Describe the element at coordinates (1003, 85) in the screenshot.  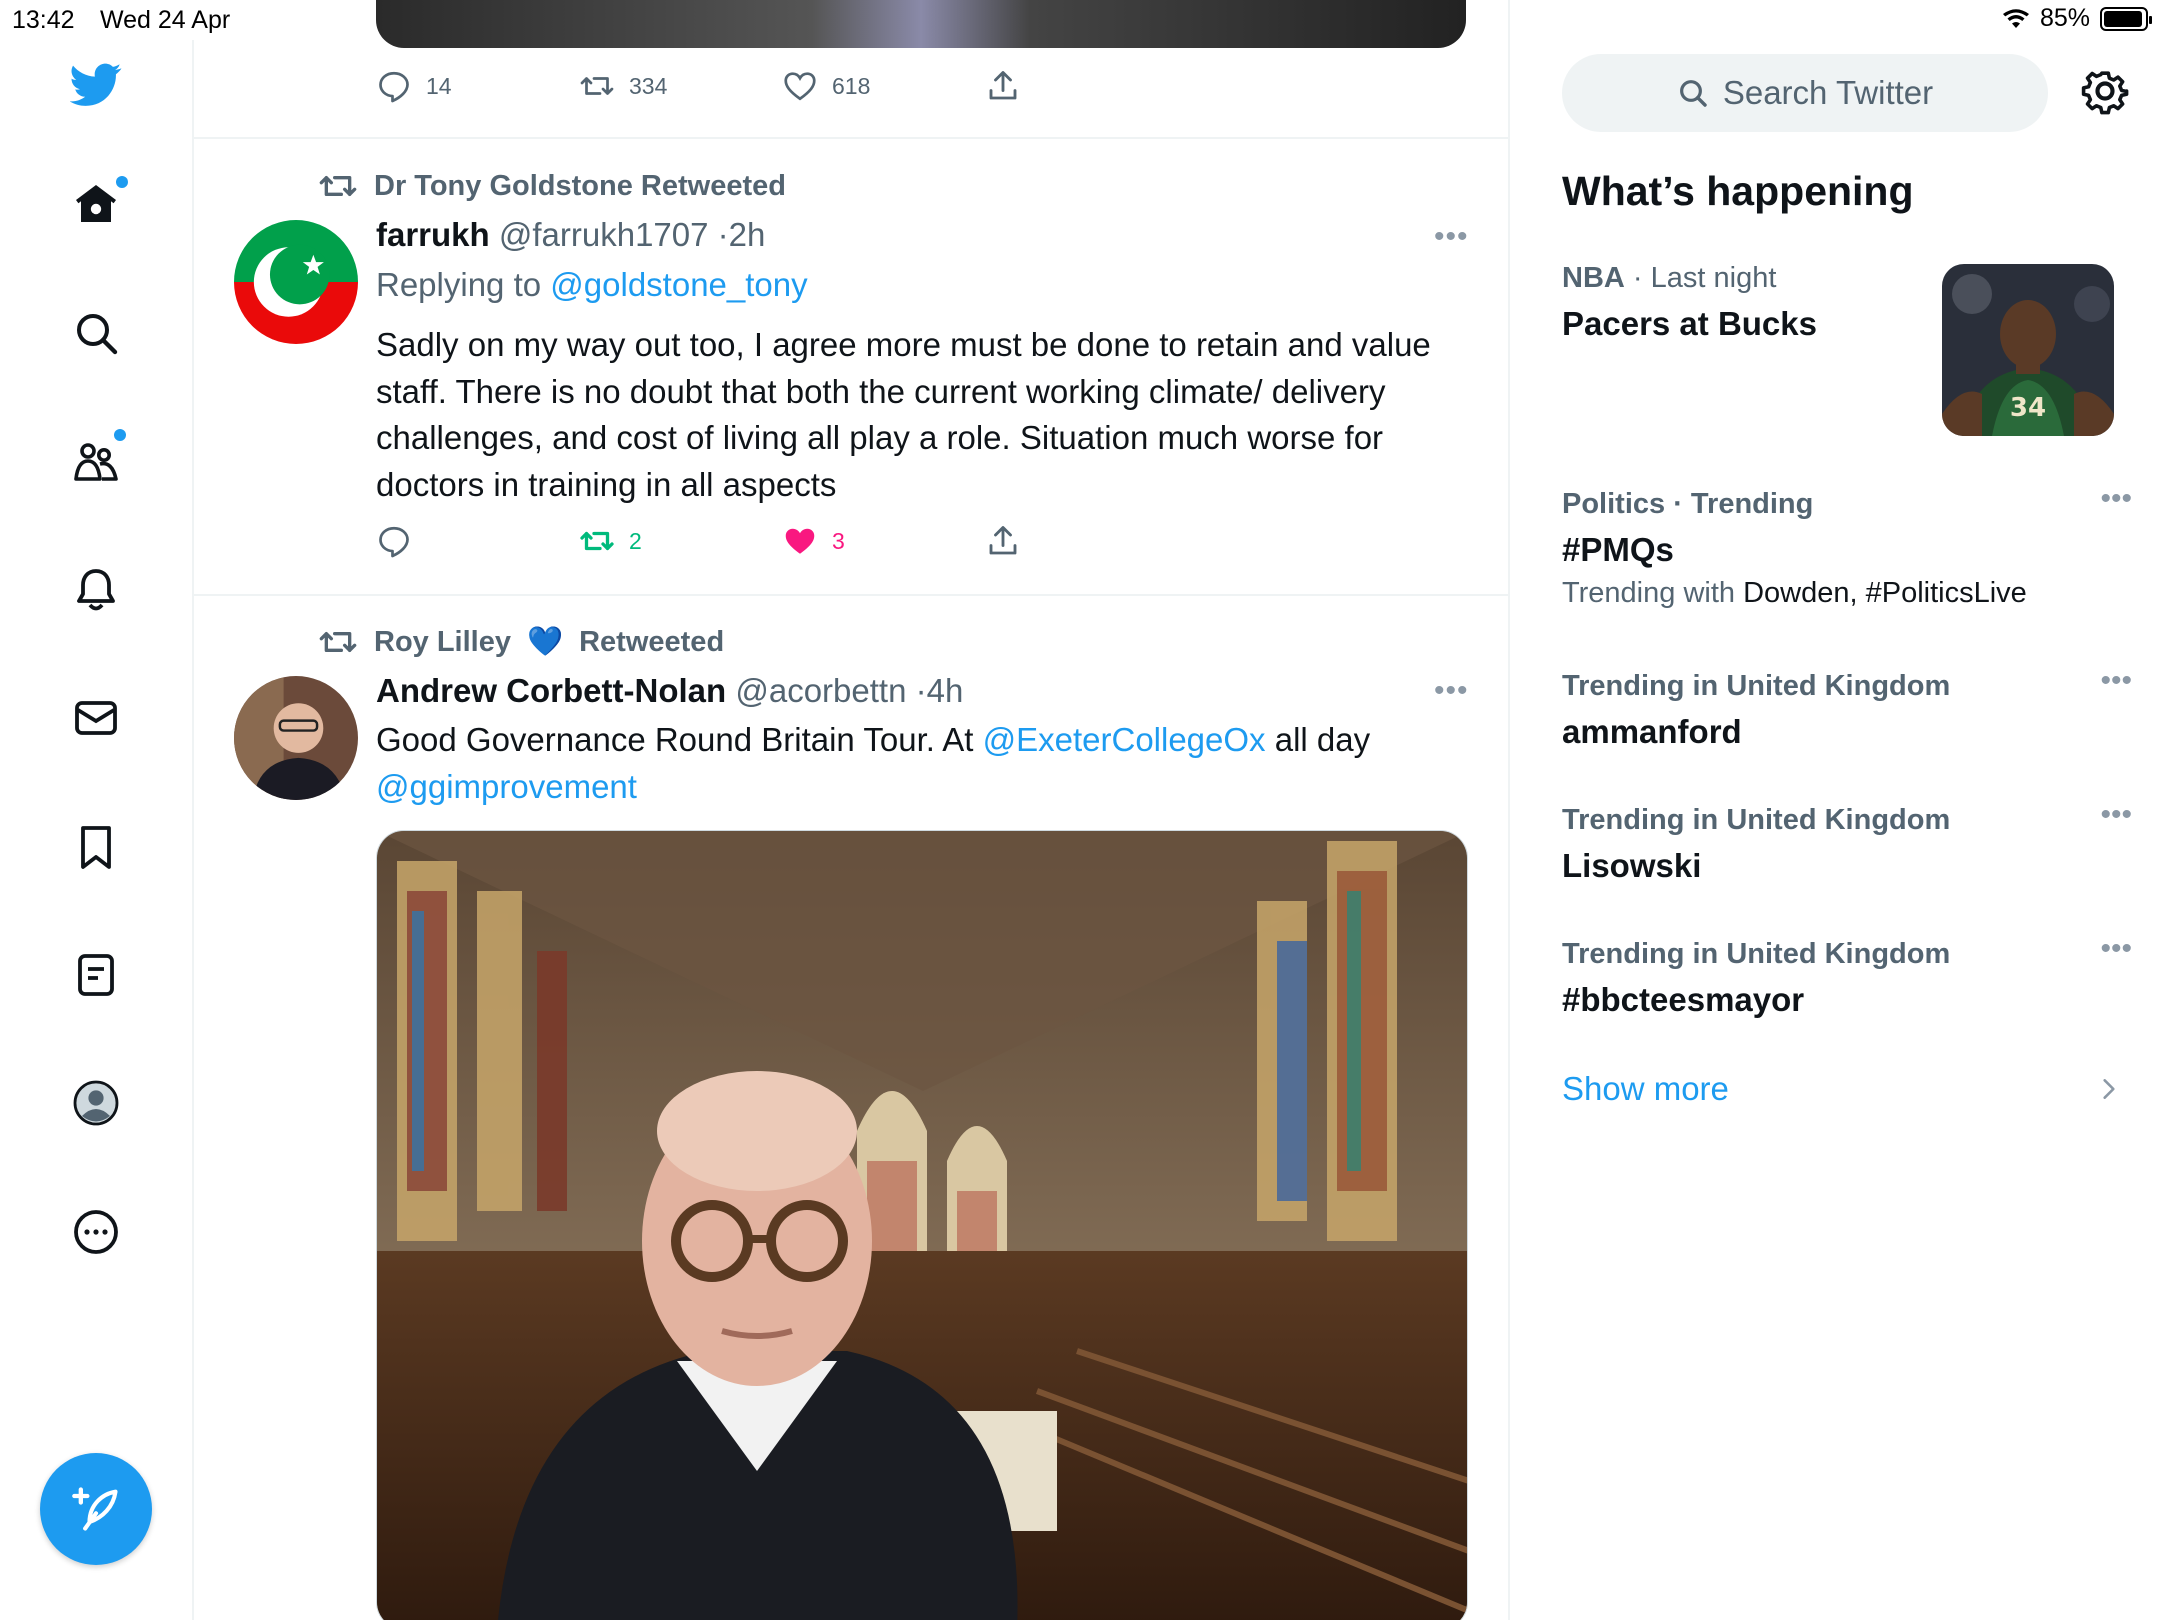
I see `share-icon` at that location.